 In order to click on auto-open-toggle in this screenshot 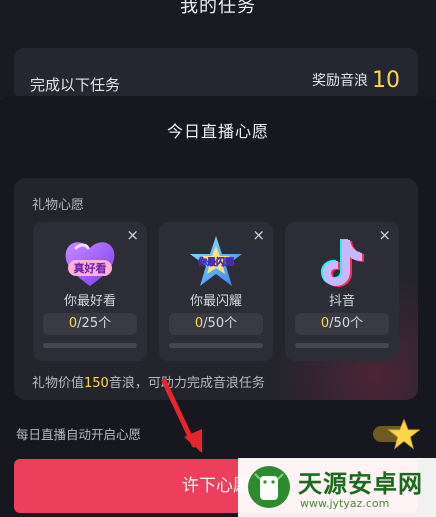, I will do `click(396, 434)`.